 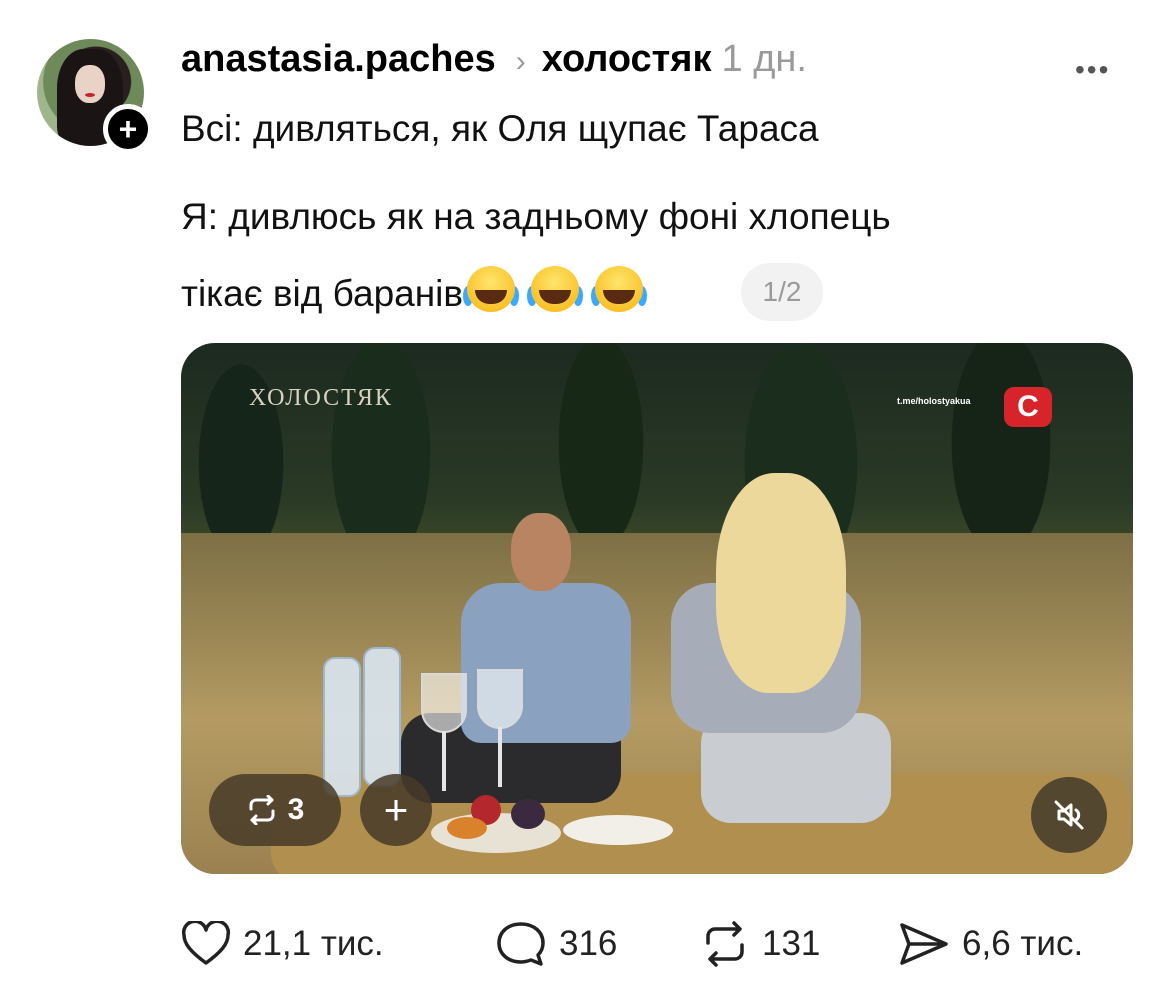 What do you see at coordinates (396, 810) in the screenshot?
I see `add-plus-button: +` at bounding box center [396, 810].